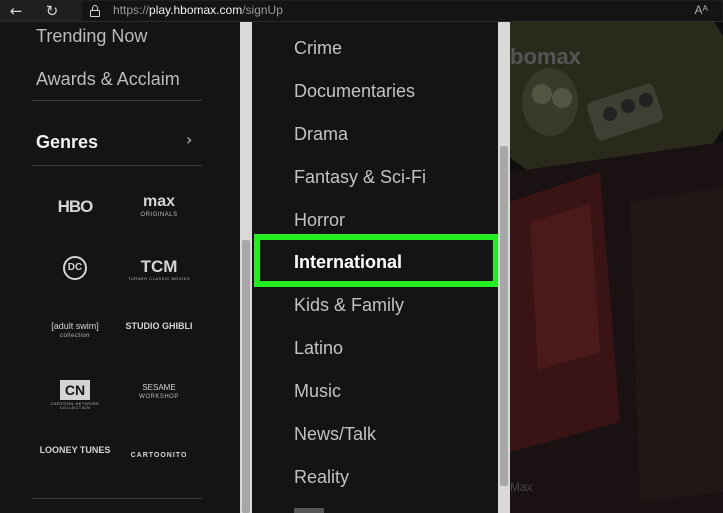  Describe the element at coordinates (349, 305) in the screenshot. I see `genre-item-kids-family: Kids & Family` at that location.